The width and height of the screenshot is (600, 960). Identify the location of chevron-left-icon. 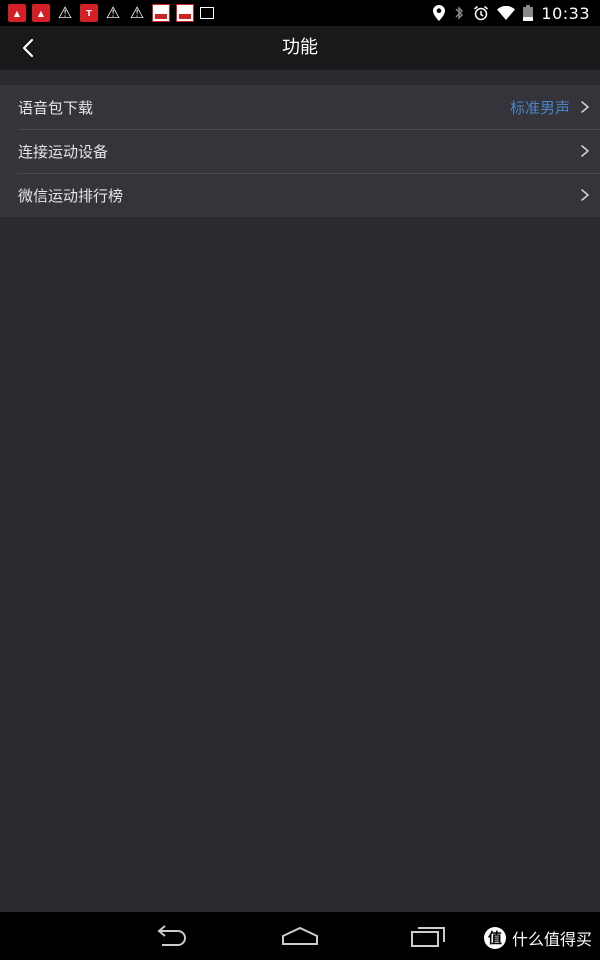
(28, 48).